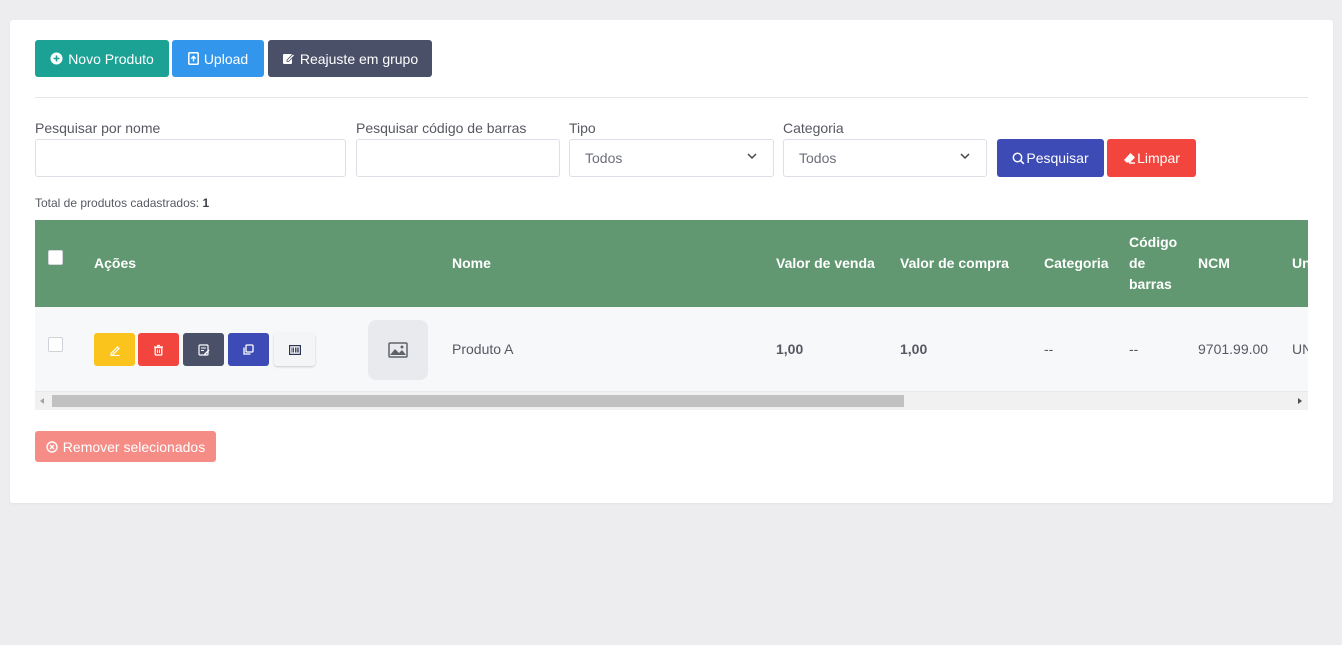  I want to click on limpar-label: Limpar, so click(1158, 158).